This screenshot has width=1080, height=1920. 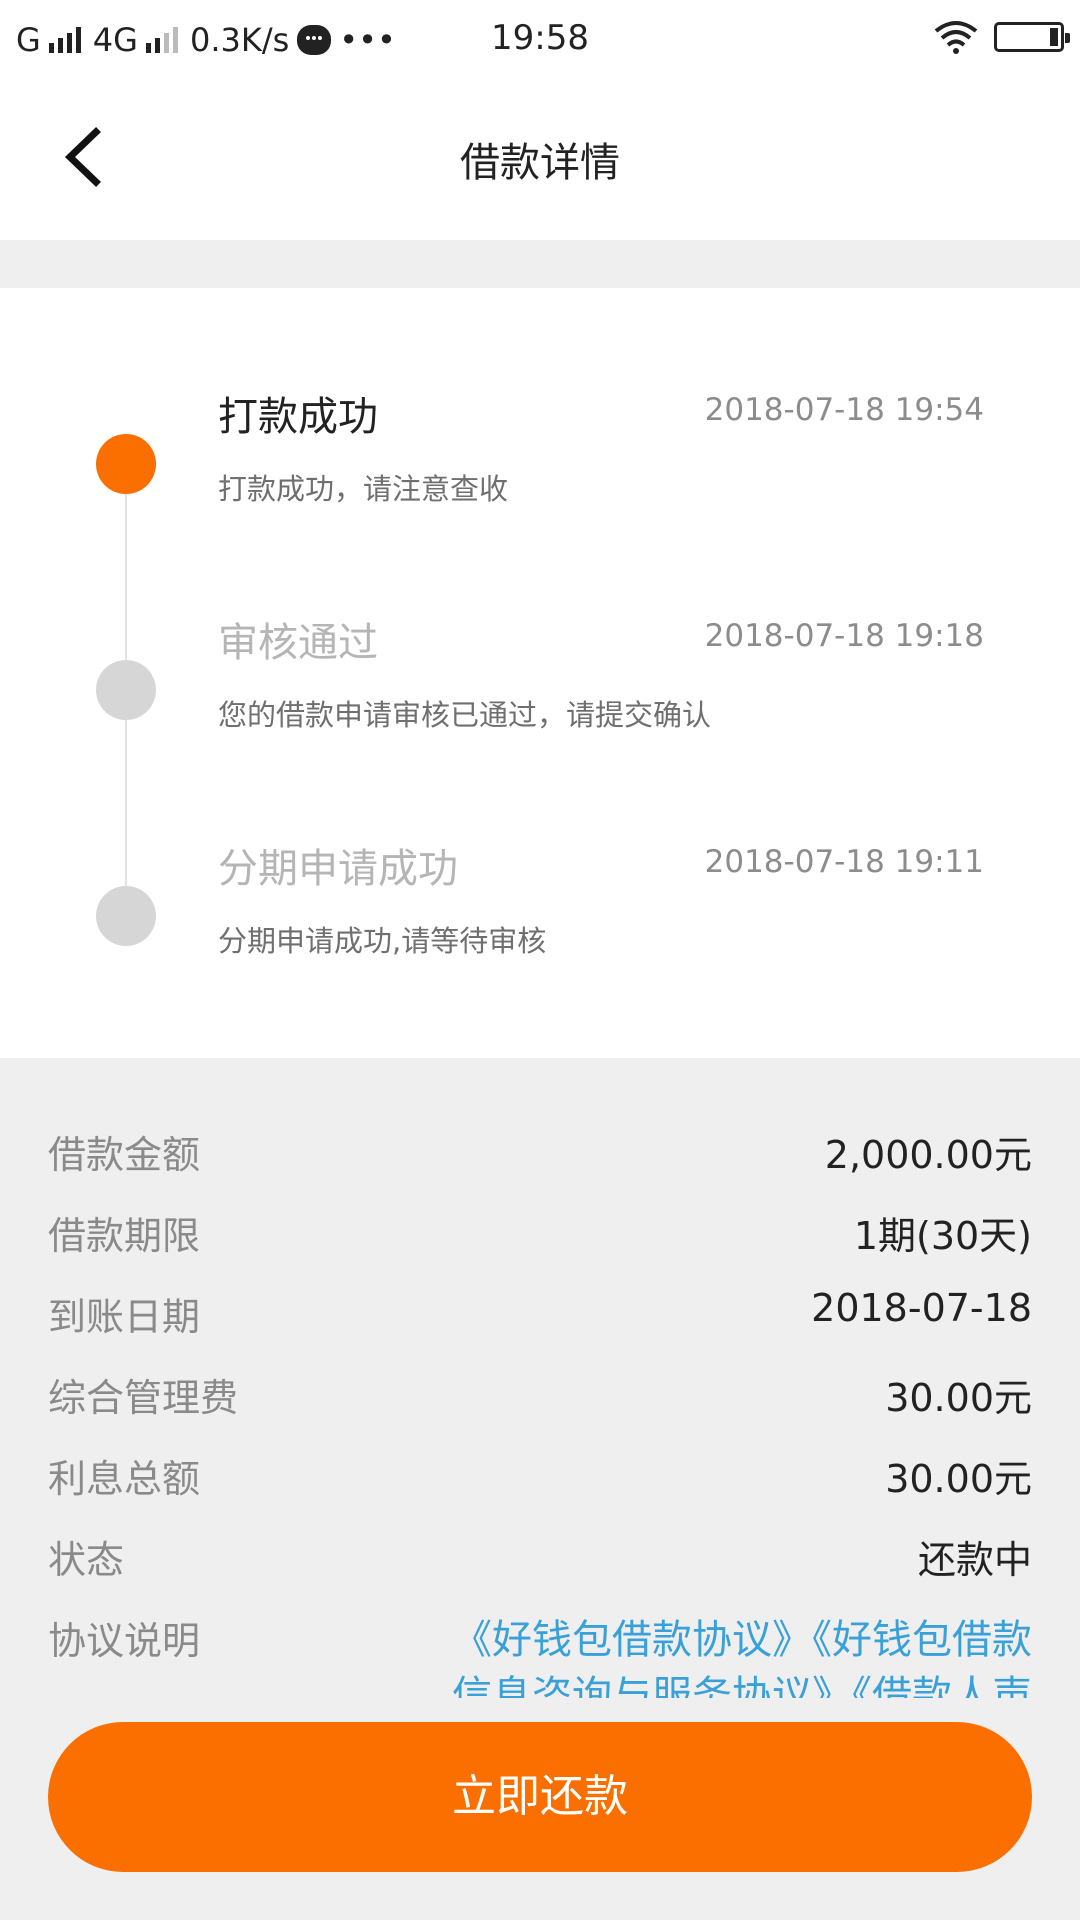 What do you see at coordinates (928, 1155) in the screenshot?
I see `detail-value: 2,000.00元` at bounding box center [928, 1155].